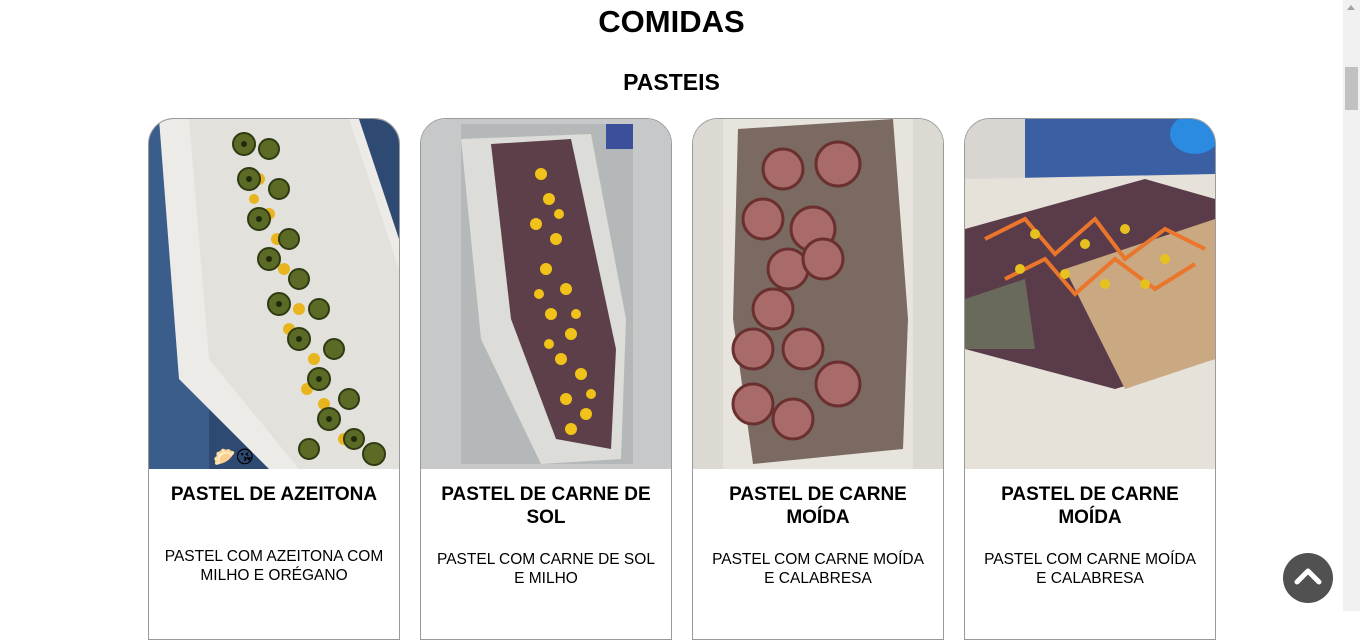  Describe the element at coordinates (671, 21) in the screenshot. I see `page-title: COMIDAS` at that location.